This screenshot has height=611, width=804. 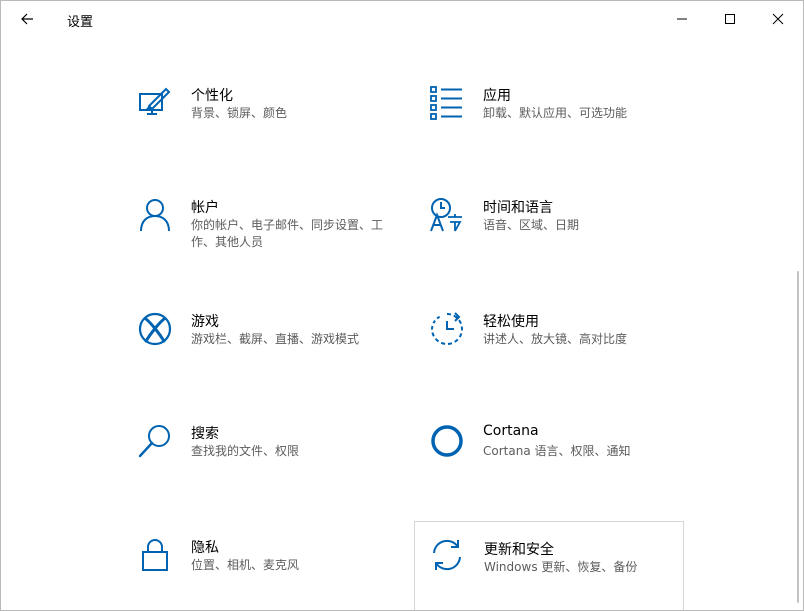 What do you see at coordinates (155, 329) in the screenshot?
I see `xbox-icon` at bounding box center [155, 329].